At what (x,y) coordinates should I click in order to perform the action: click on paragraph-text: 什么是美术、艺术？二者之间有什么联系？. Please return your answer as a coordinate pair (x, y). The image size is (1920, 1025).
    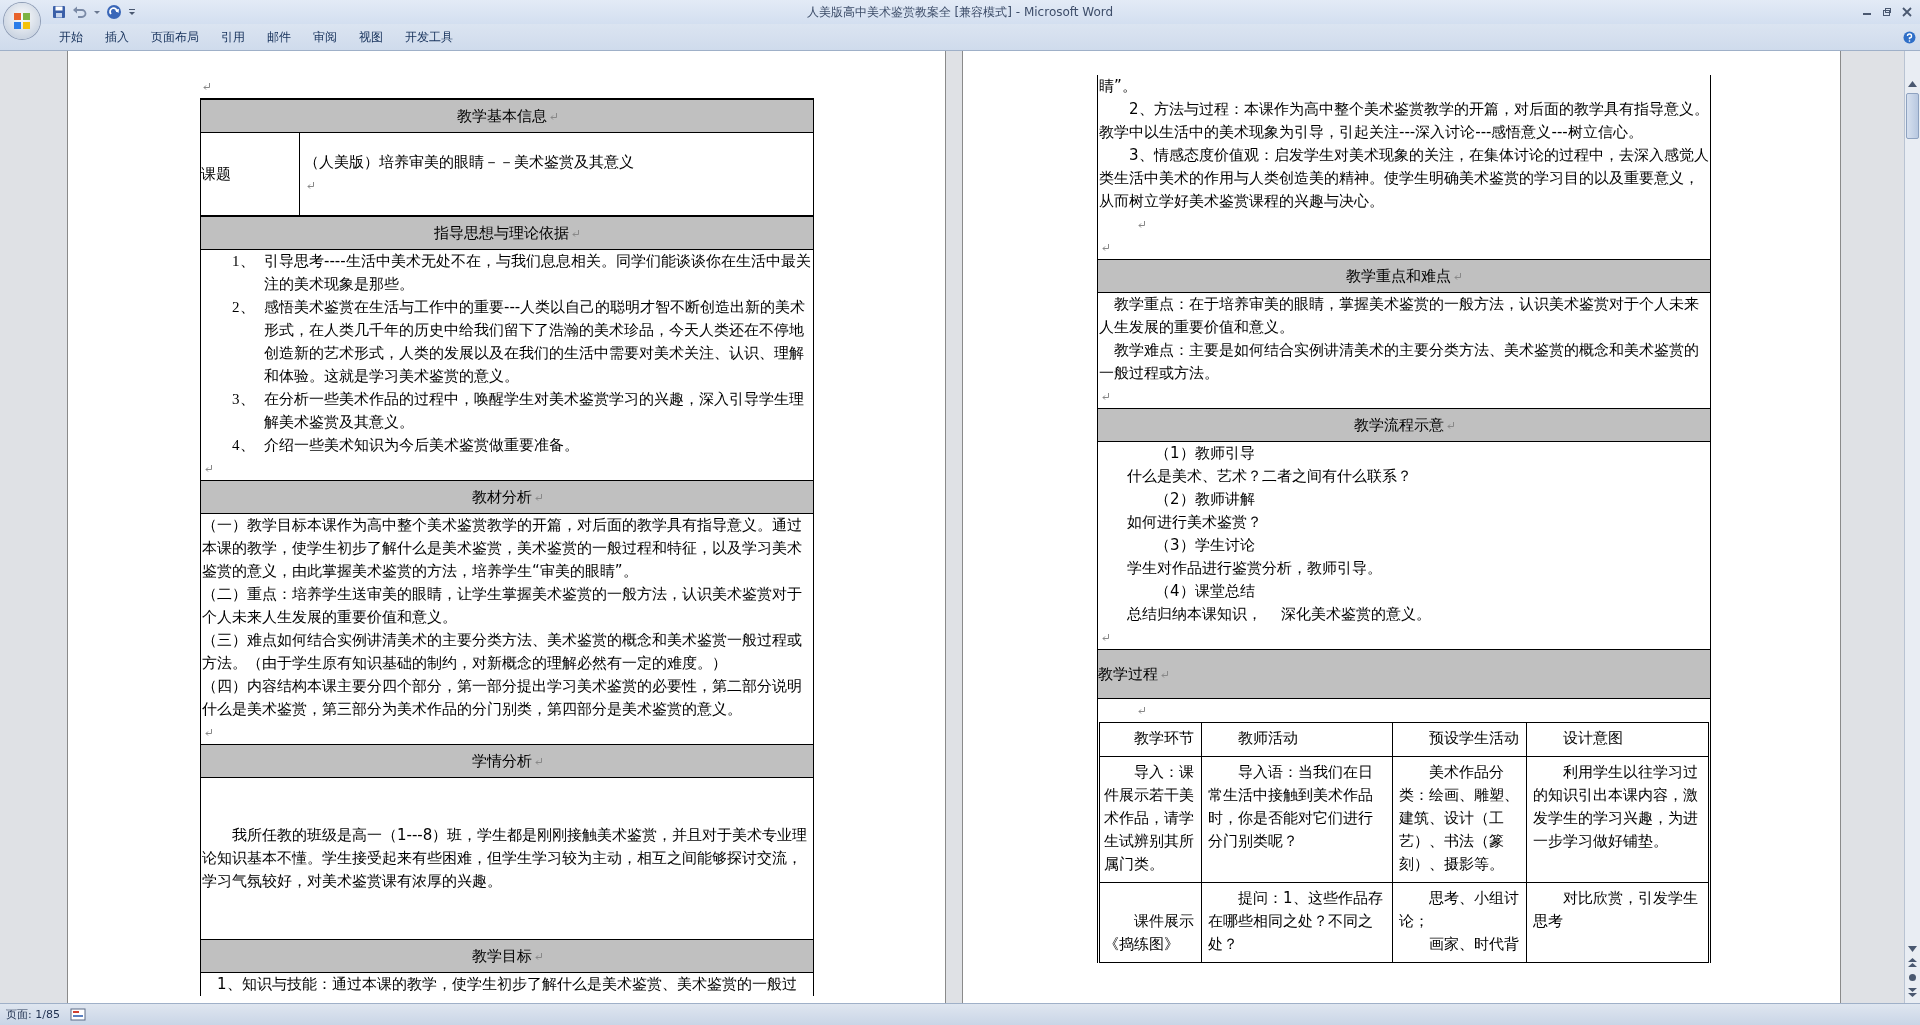
    Looking at the image, I should click on (1269, 476).